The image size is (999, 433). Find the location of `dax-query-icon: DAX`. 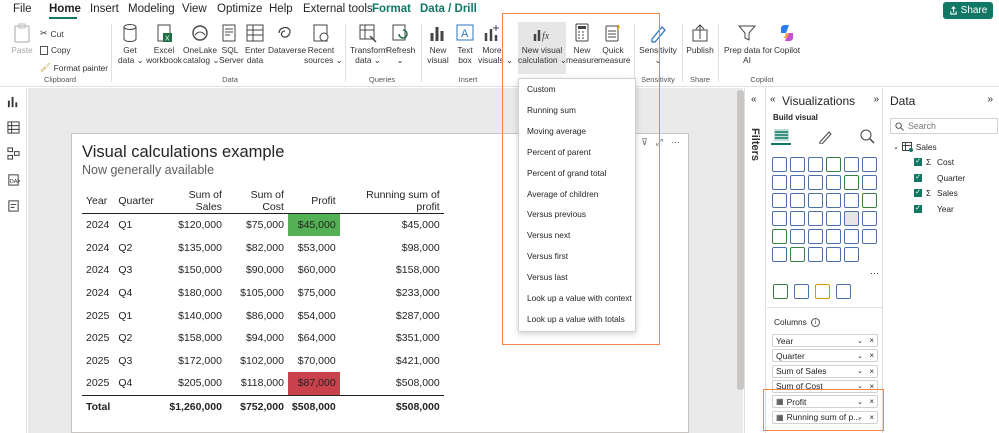

dax-query-icon: DAX is located at coordinates (13, 179).